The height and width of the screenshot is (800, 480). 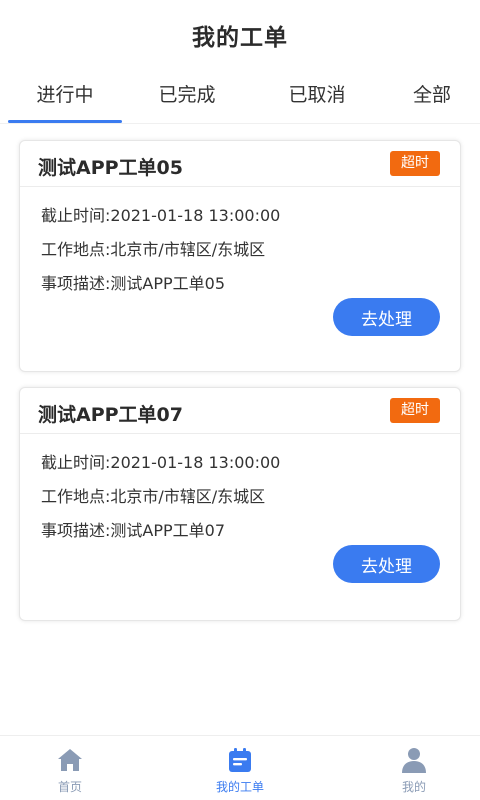 I want to click on work-order-icon, so click(x=240, y=760).